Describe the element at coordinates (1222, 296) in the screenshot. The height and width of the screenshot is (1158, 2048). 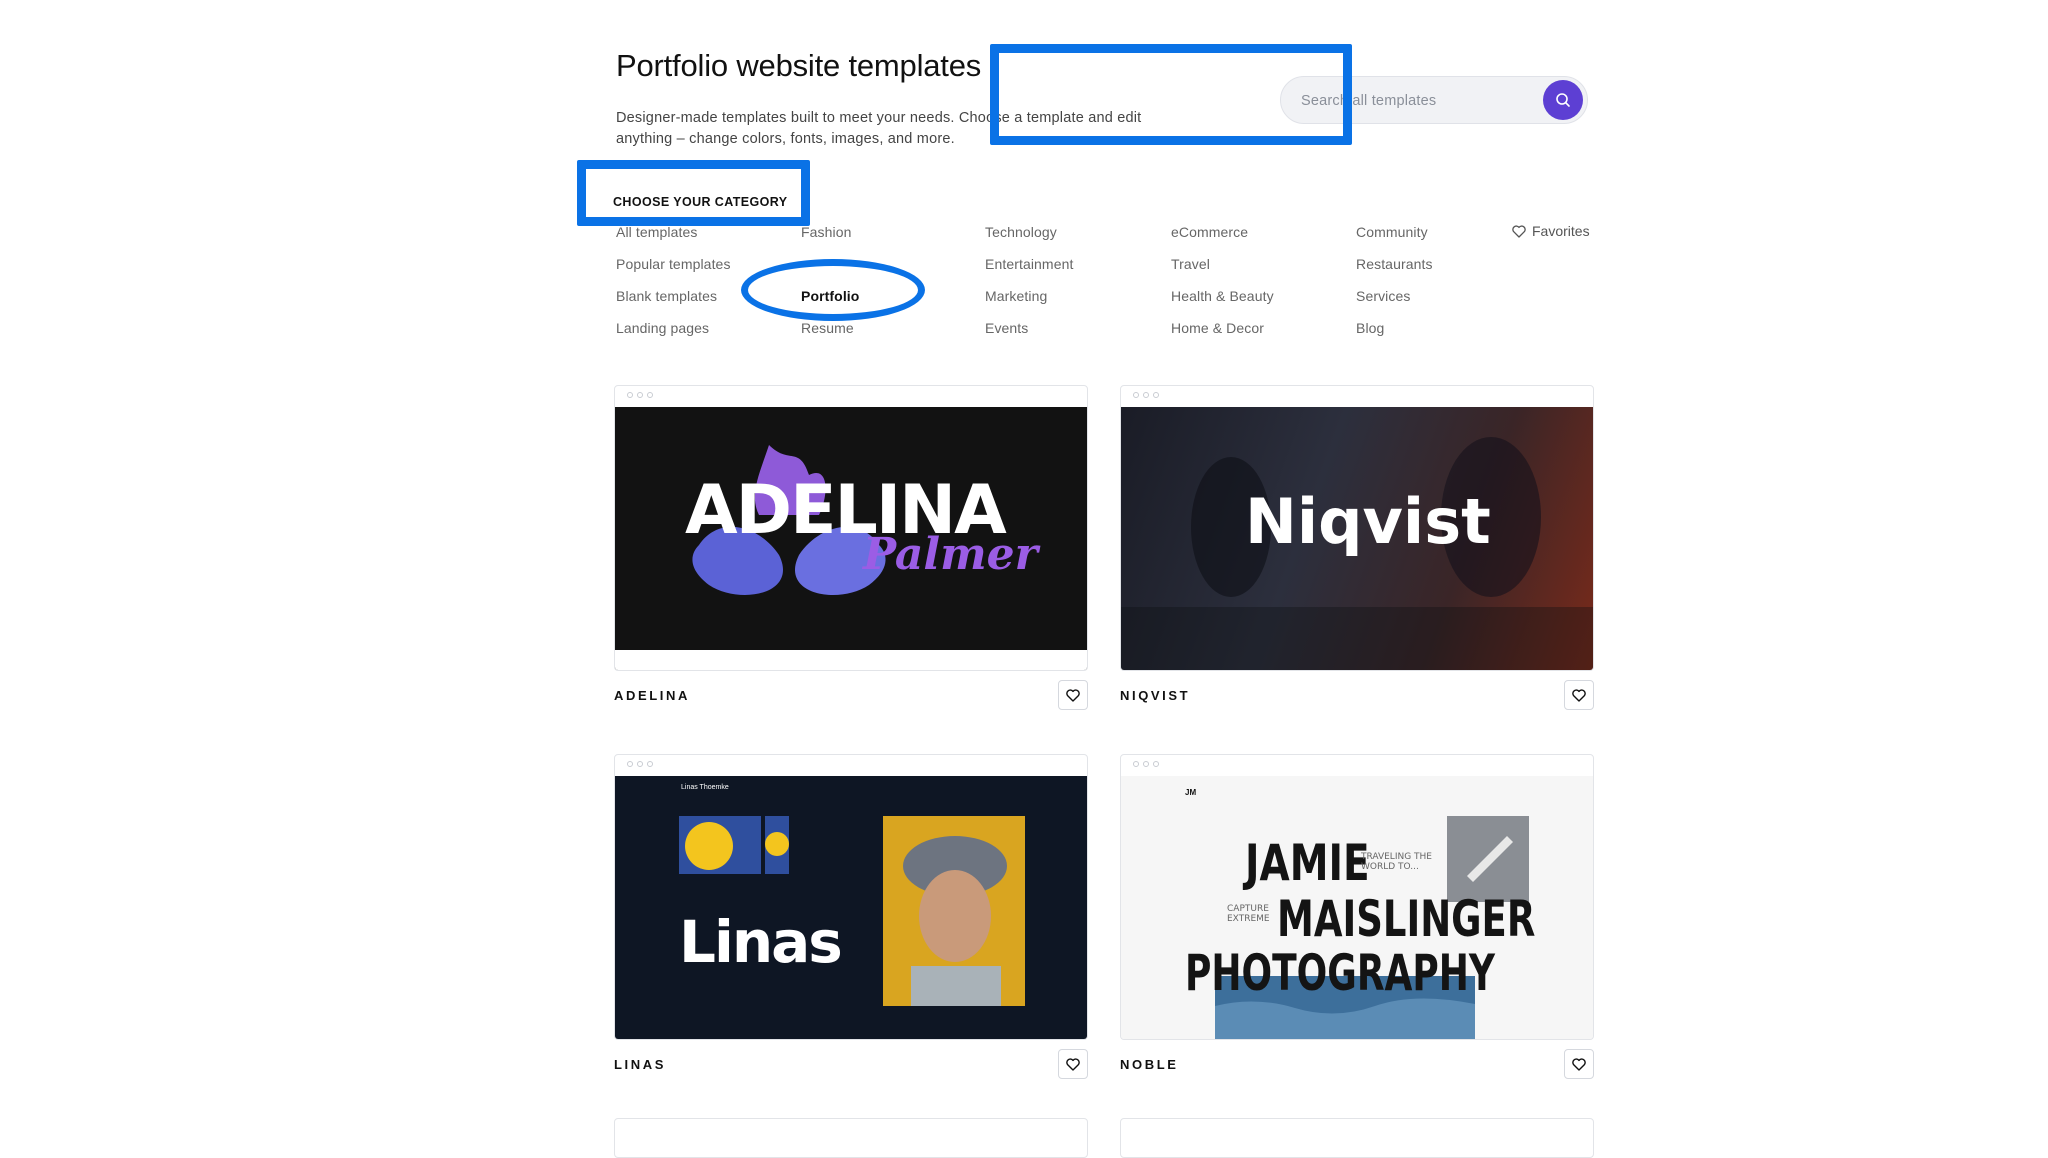
I see `category-link: Health & Beauty` at that location.